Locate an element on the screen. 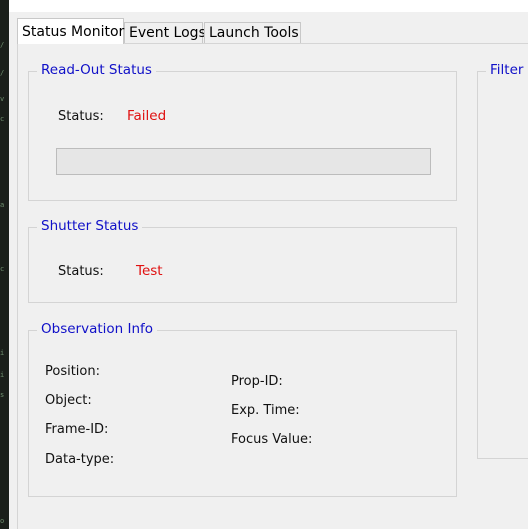 The height and width of the screenshot is (529, 528). shutter-status-value: Test is located at coordinates (149, 271).